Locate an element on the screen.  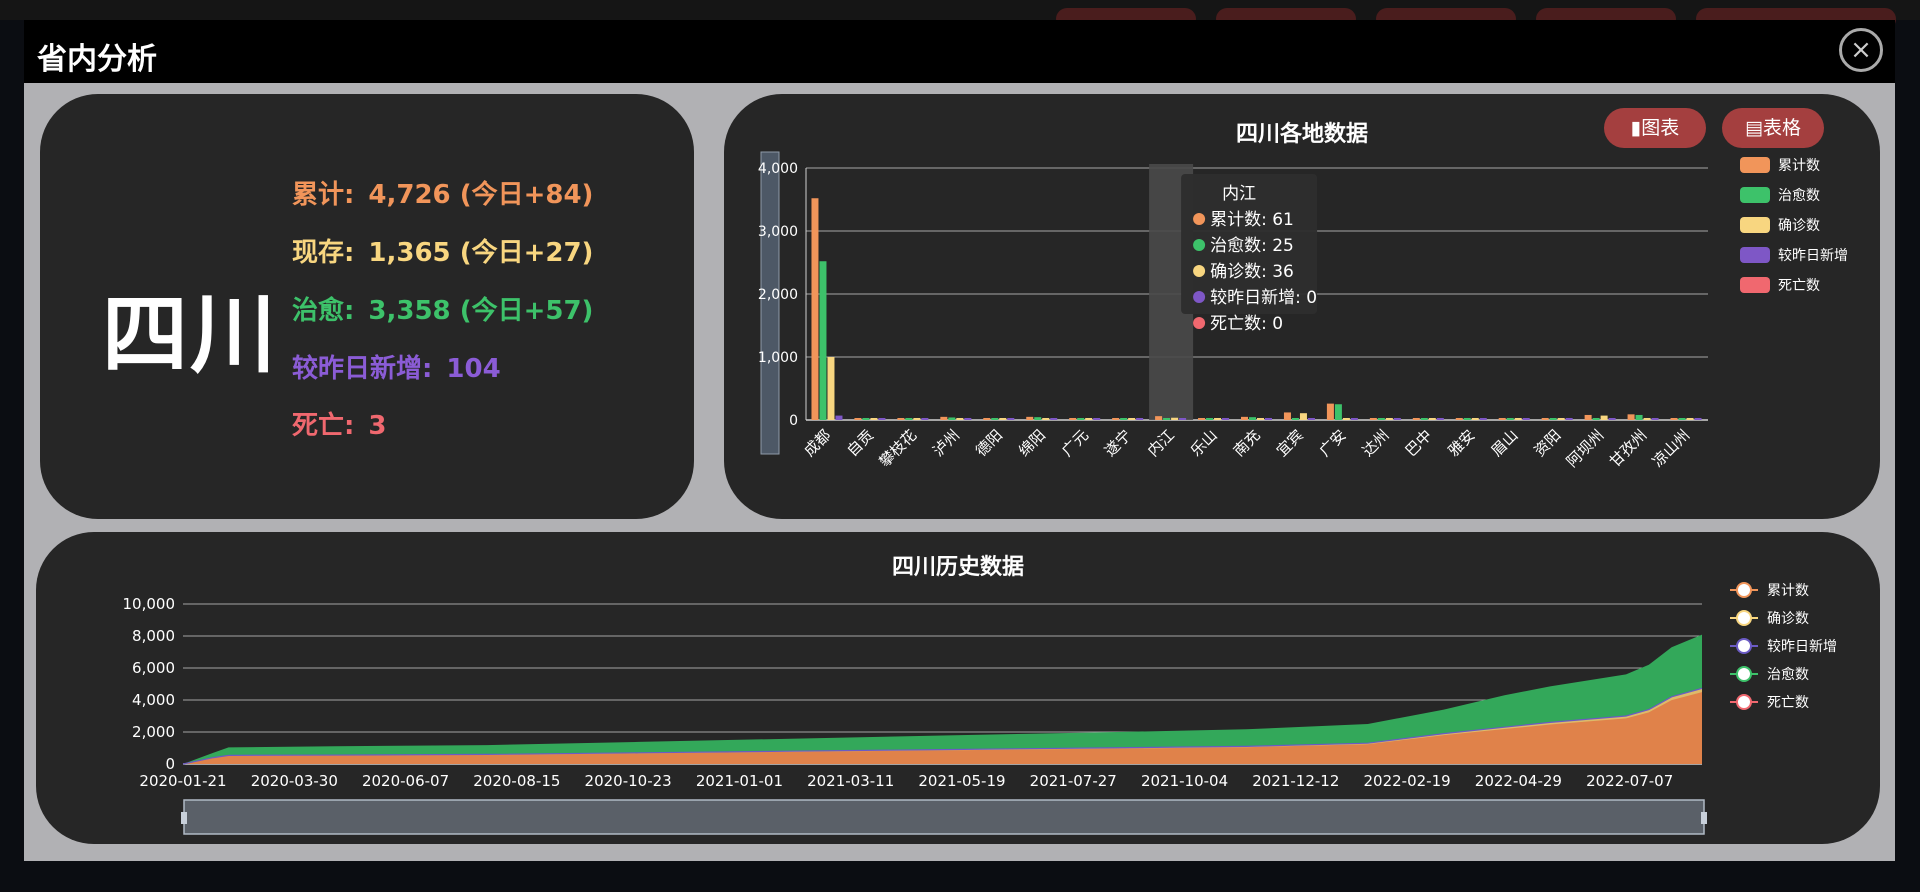
background-dashboard is located at coordinates (960, 15).